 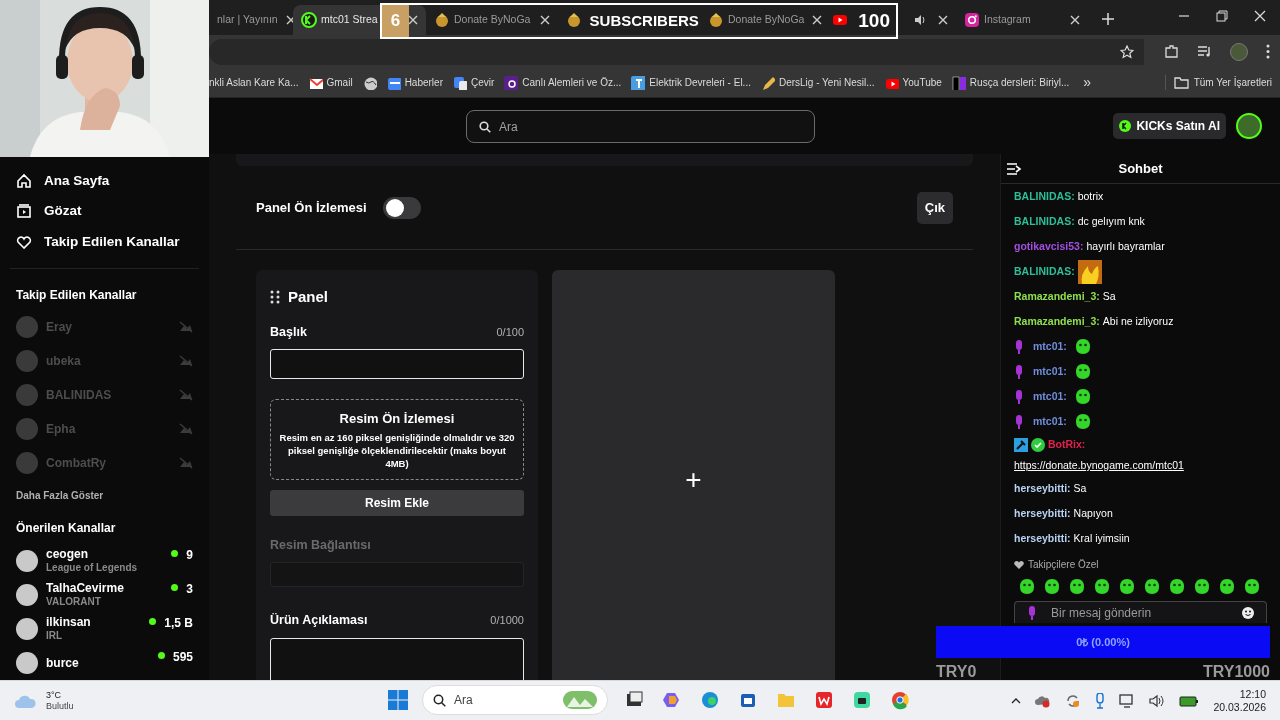 What do you see at coordinates (1087, 82) in the screenshot?
I see `more-bookmarks-button: »` at bounding box center [1087, 82].